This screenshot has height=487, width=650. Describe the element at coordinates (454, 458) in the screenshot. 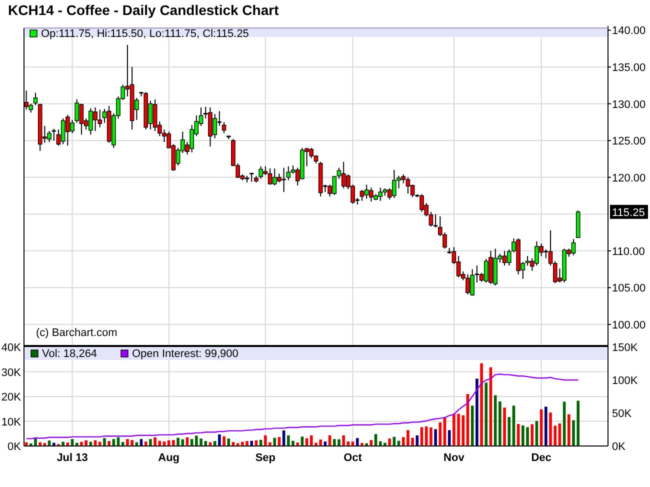

I see `axis-label: Nov` at that location.